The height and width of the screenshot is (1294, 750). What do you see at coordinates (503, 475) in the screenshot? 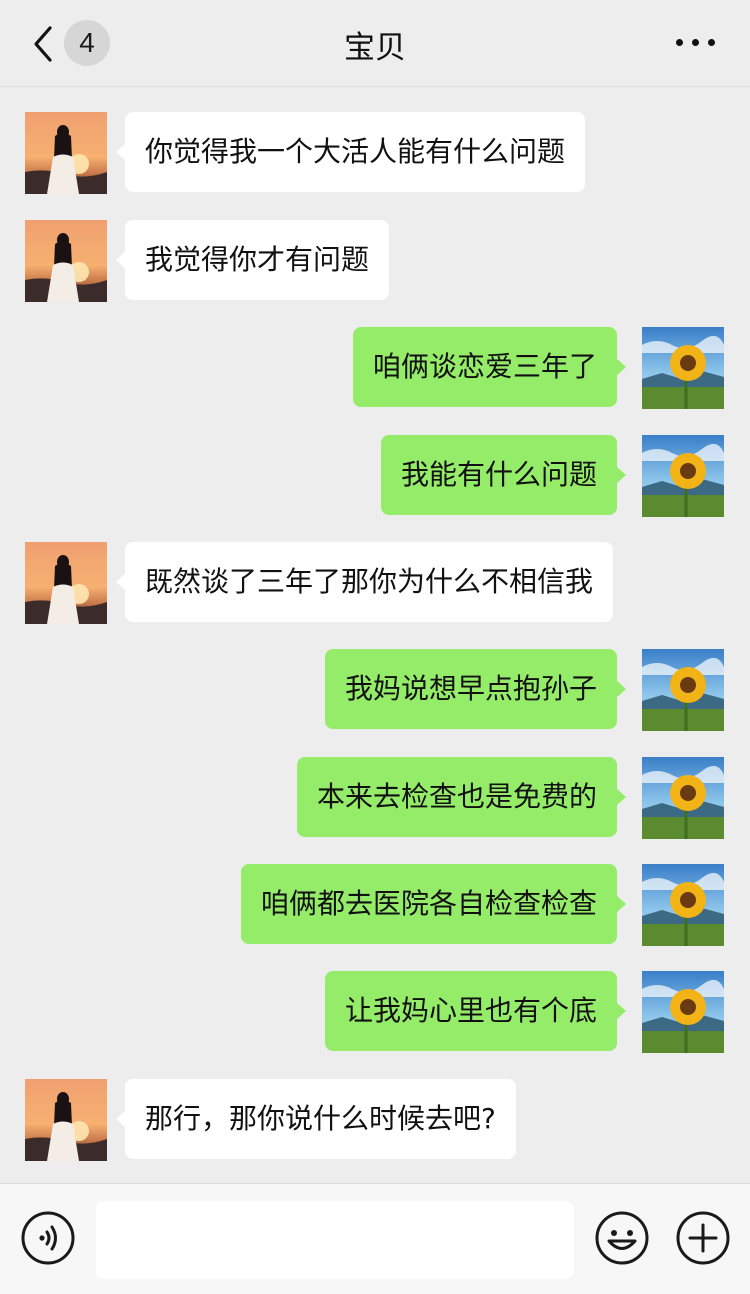
I see `sent-message-bubble: 我能有什么问题` at bounding box center [503, 475].